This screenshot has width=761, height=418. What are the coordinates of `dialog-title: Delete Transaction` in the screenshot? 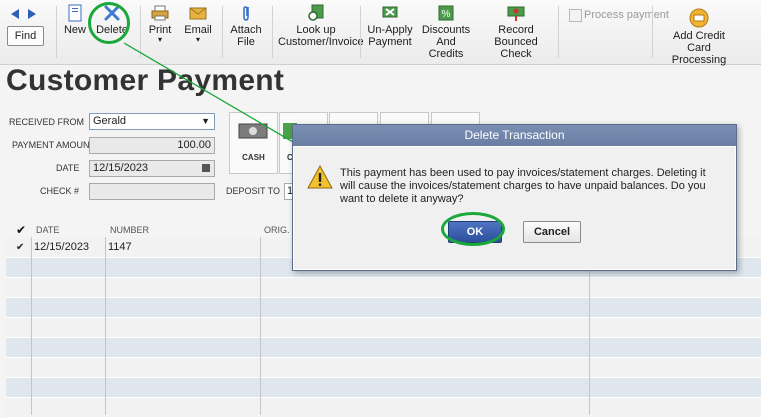 It's located at (514, 135).